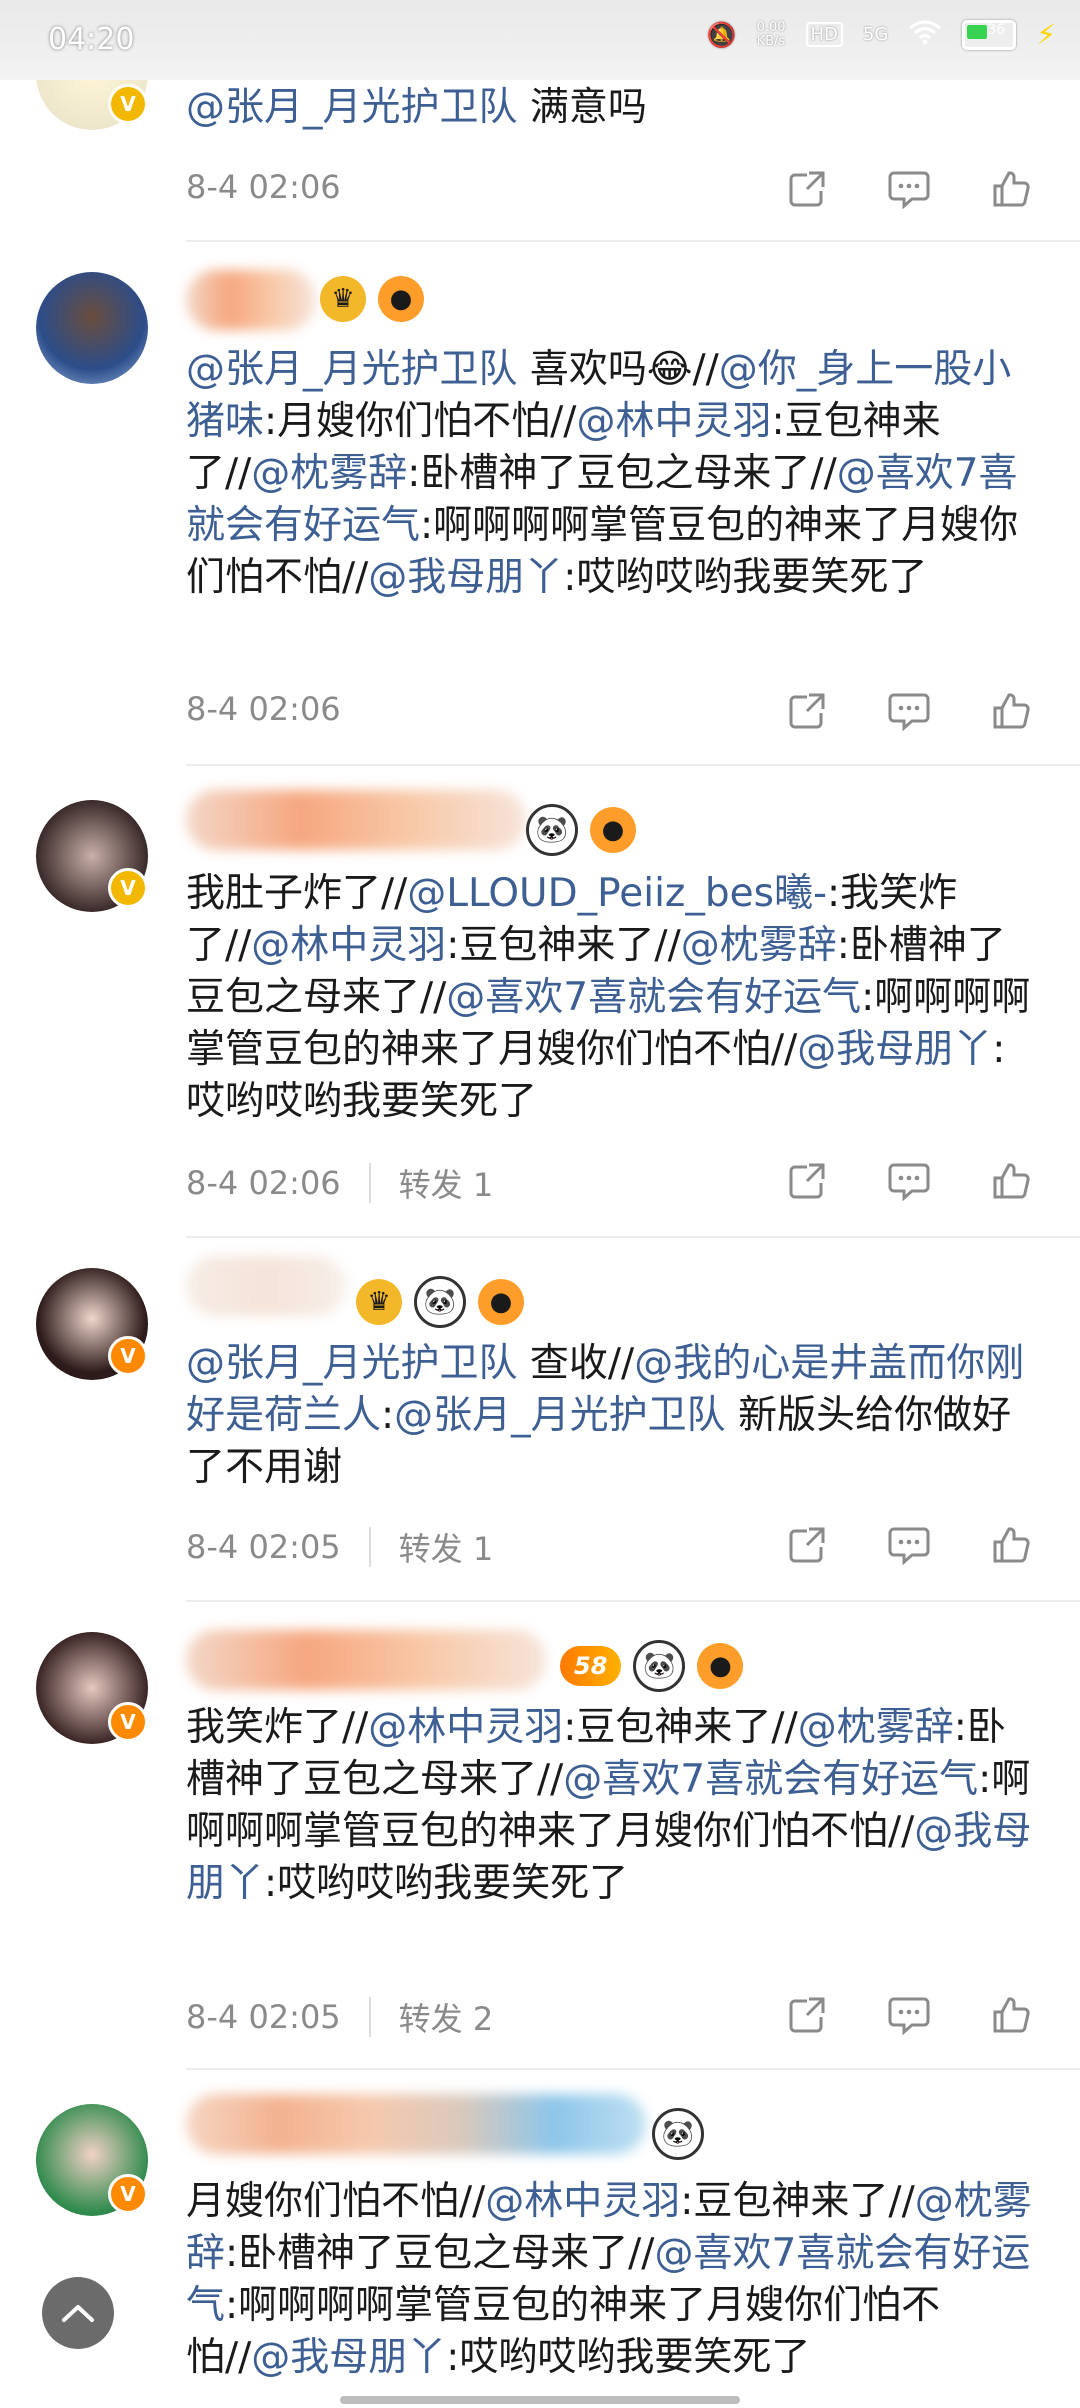  Describe the element at coordinates (582, 107) in the screenshot. I see `comment-text-segment: 满意吗` at that location.